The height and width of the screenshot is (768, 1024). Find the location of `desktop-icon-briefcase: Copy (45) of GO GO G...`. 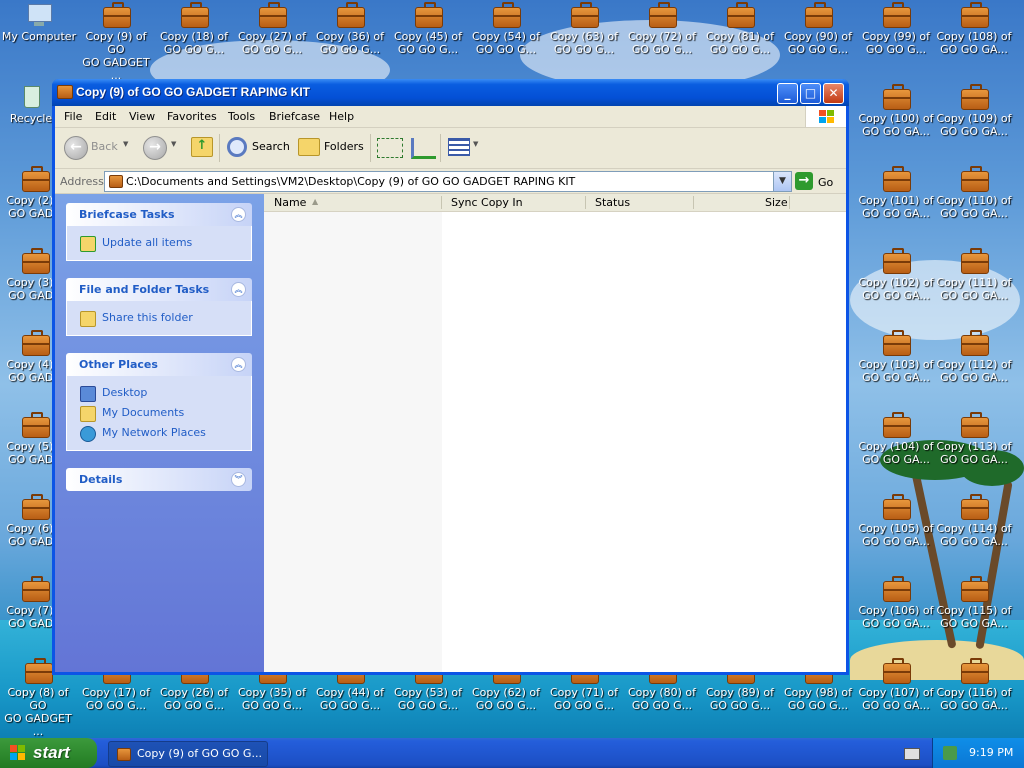

desktop-icon-briefcase: Copy (45) of GO GO G... is located at coordinates (428, 29).